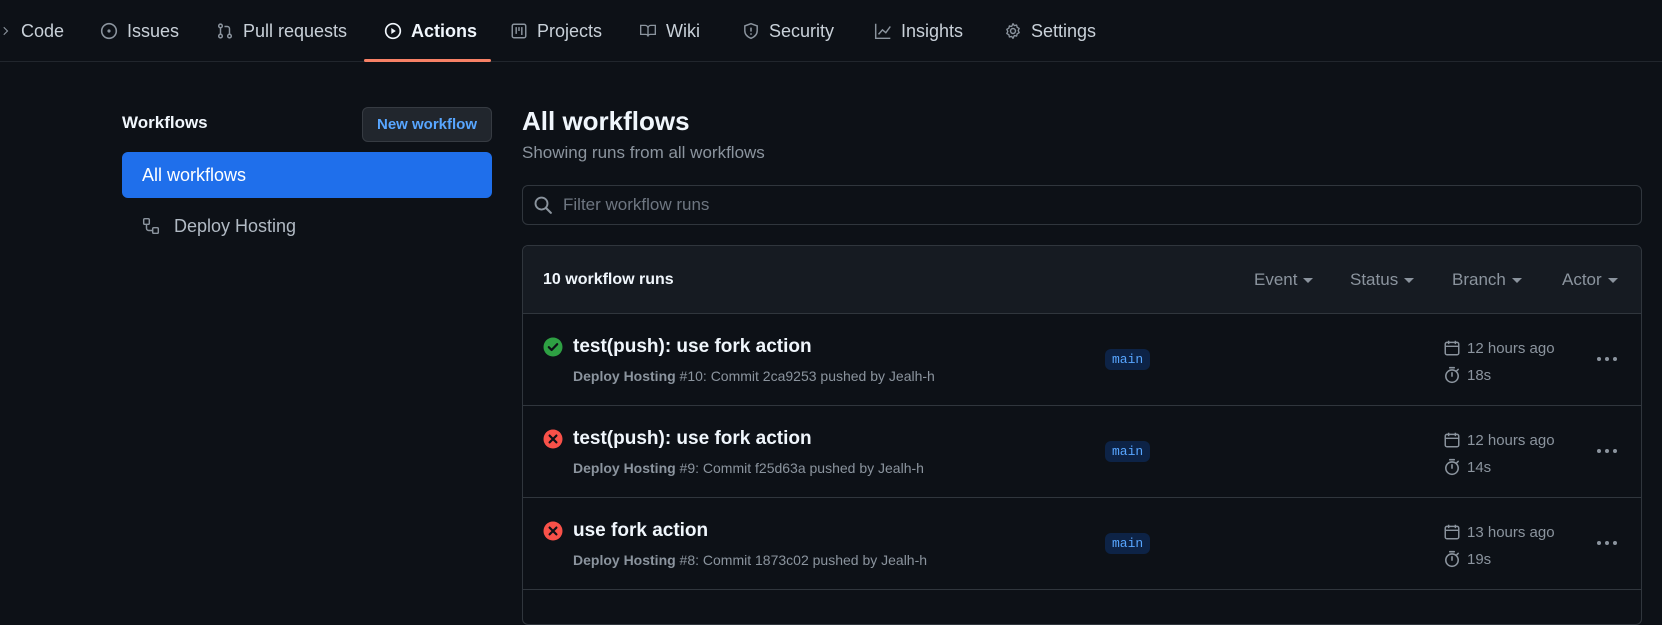  What do you see at coordinates (801, 560) in the screenshot?
I see `run-meta-text: #8: Commit 1873c02 pushed by Jealh-h` at bounding box center [801, 560].